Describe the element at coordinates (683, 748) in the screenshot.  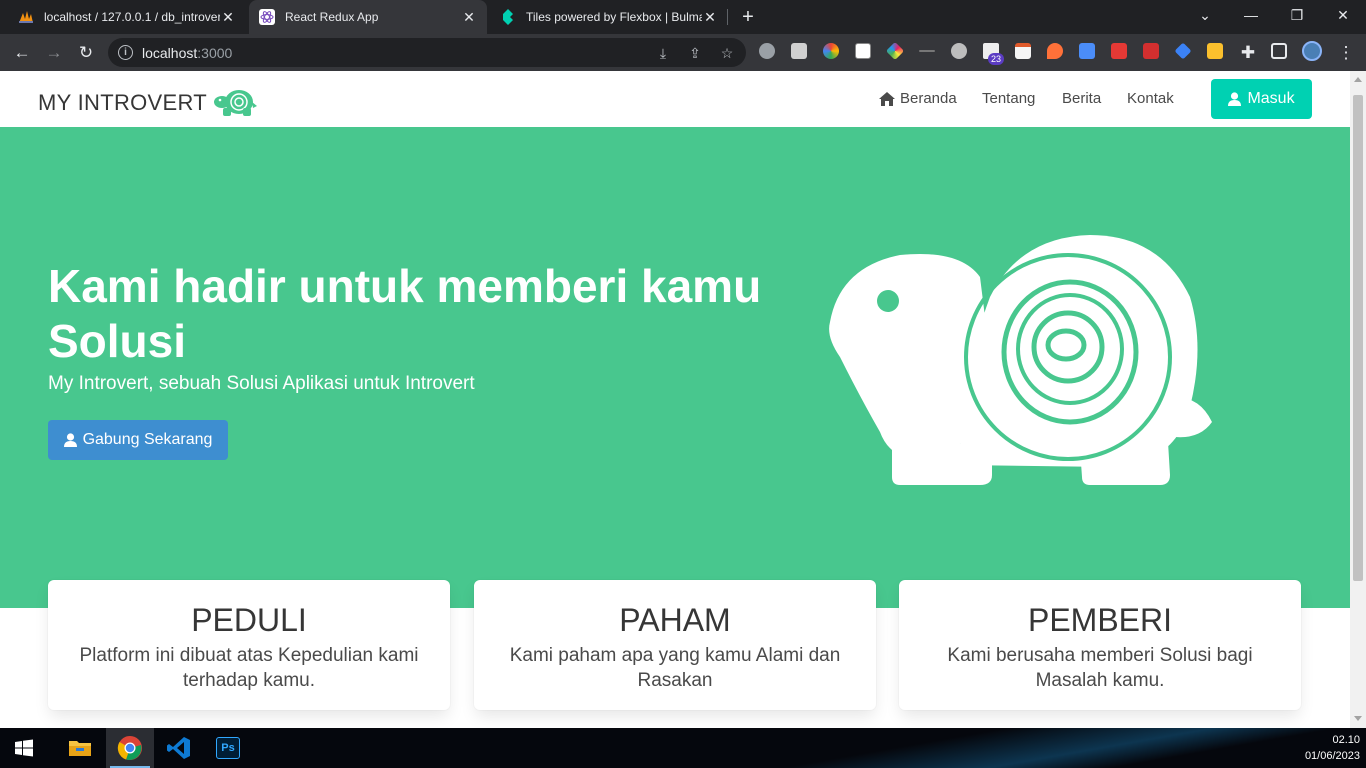
I see `windows-taskbar: Ps 02.10 01/06/2023` at that location.